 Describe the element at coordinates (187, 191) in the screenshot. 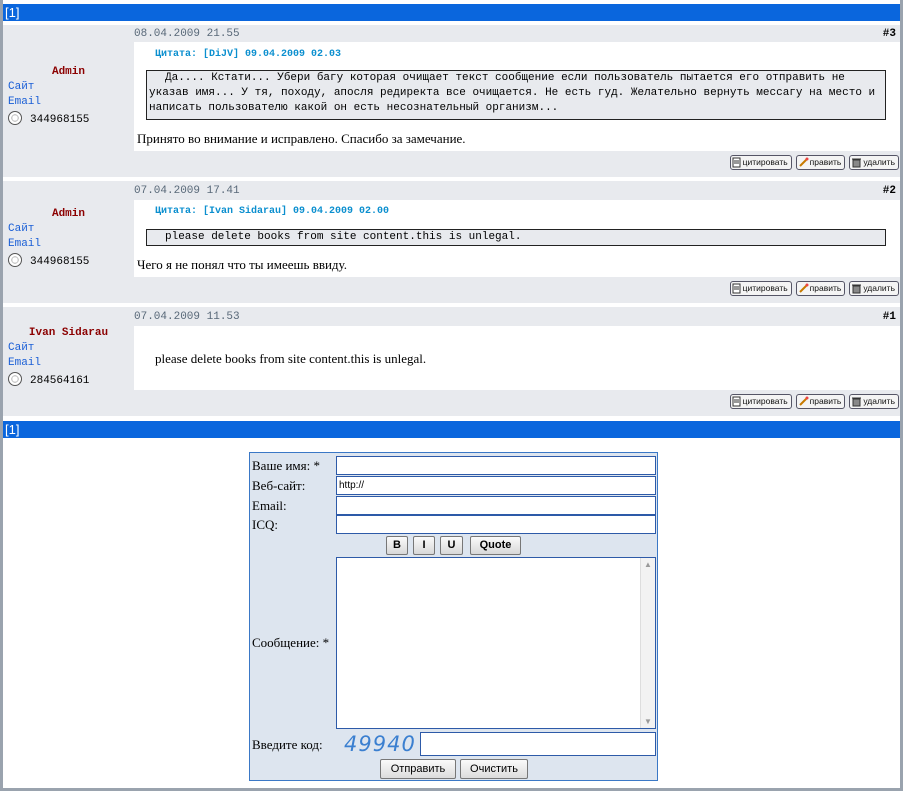

I see `post-date: 07.04.2009 17.41` at that location.